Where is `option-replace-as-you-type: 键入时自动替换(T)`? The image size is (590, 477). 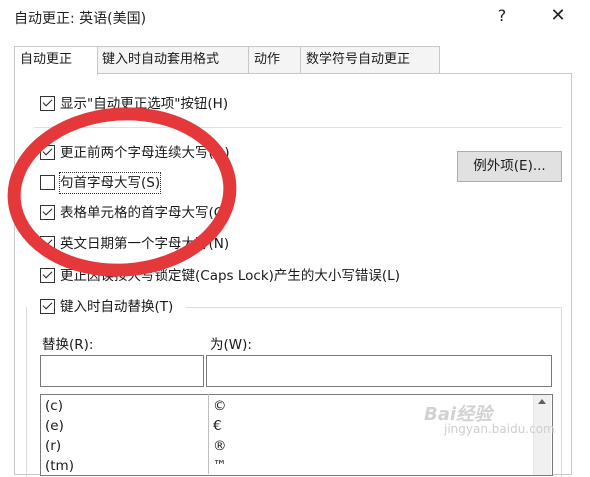
option-replace-as-you-type: 键入时自动替换(T) is located at coordinates (106, 307).